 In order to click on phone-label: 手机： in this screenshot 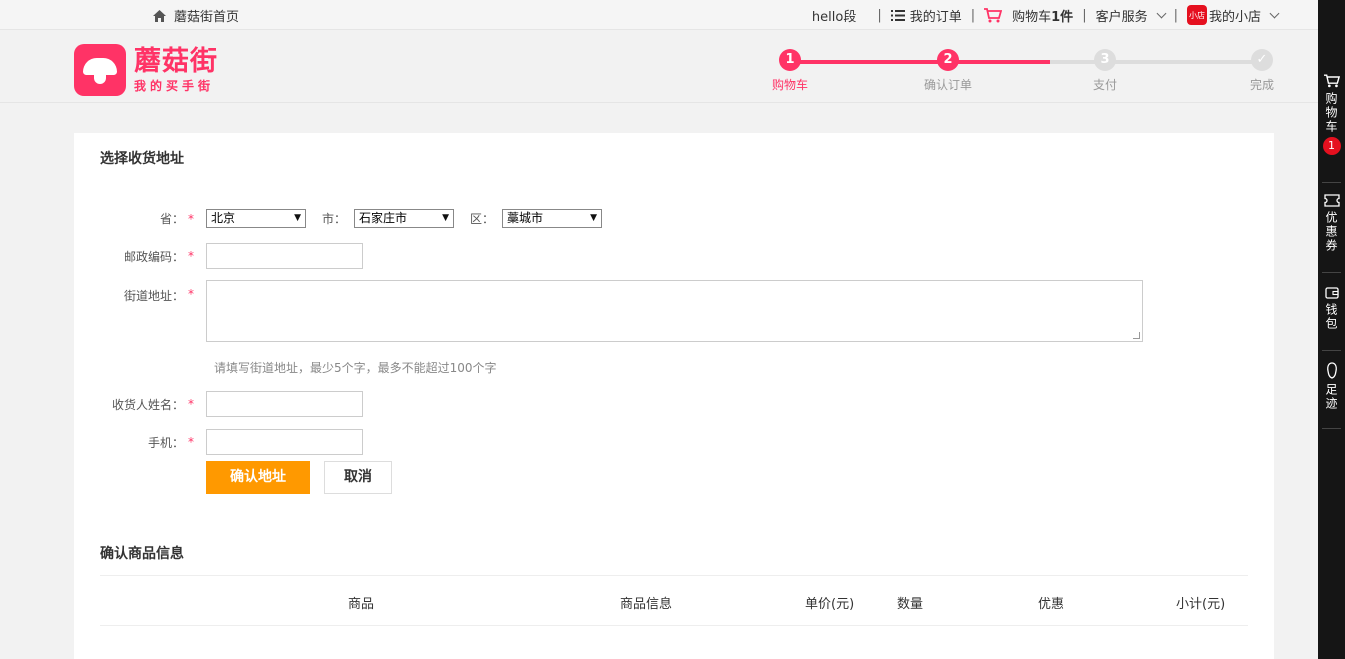, I will do `click(165, 442)`.